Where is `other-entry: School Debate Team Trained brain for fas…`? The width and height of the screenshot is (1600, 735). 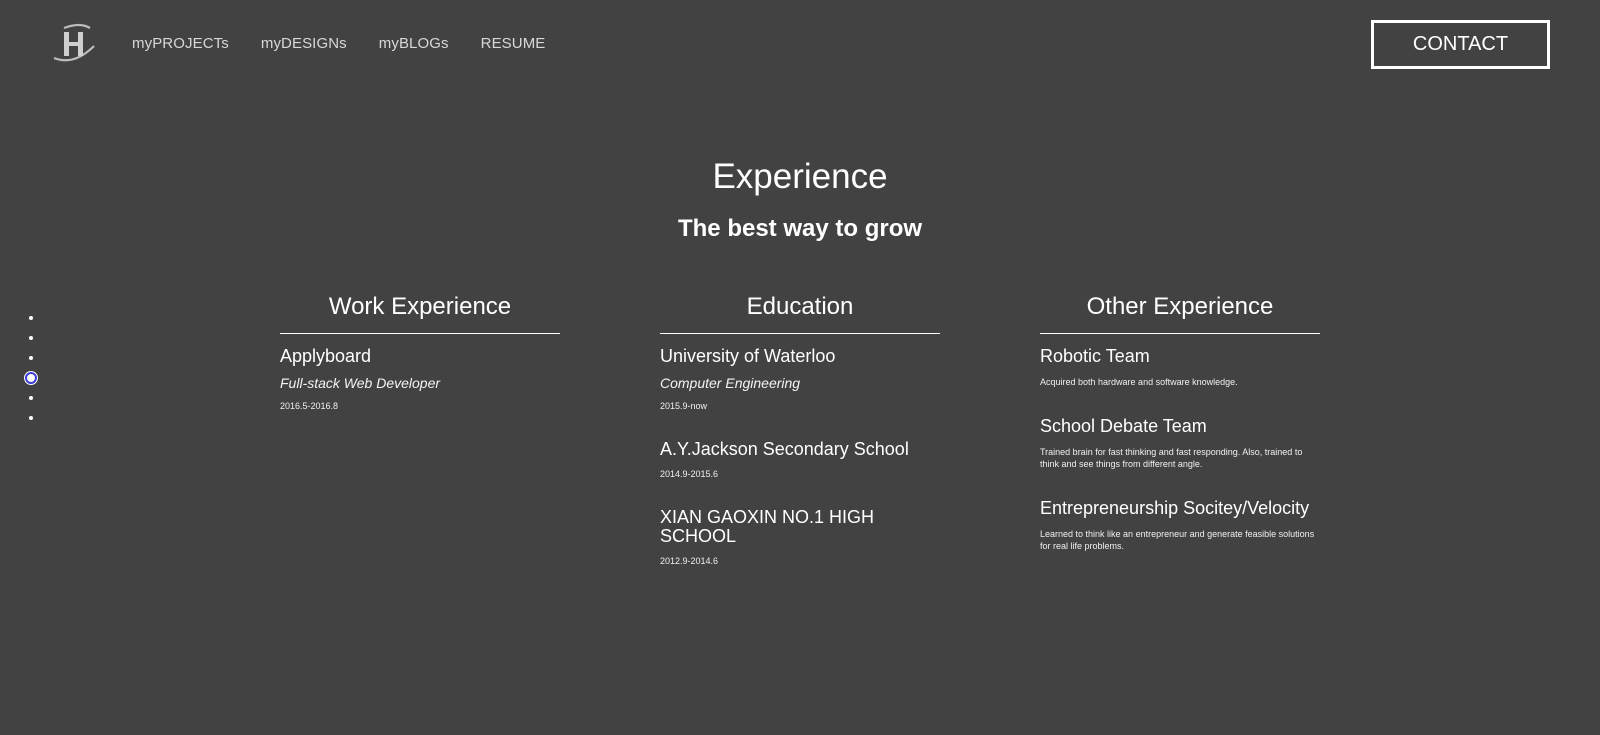 other-entry: School Debate Team Trained brain for fas… is located at coordinates (1180, 443).